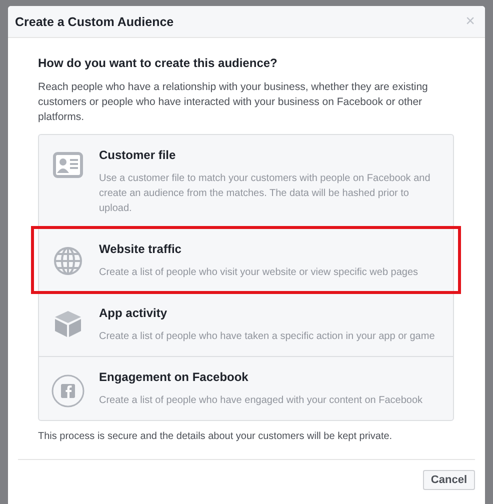 This screenshot has height=504, width=493. Describe the element at coordinates (68, 261) in the screenshot. I see `globe-icon` at that location.